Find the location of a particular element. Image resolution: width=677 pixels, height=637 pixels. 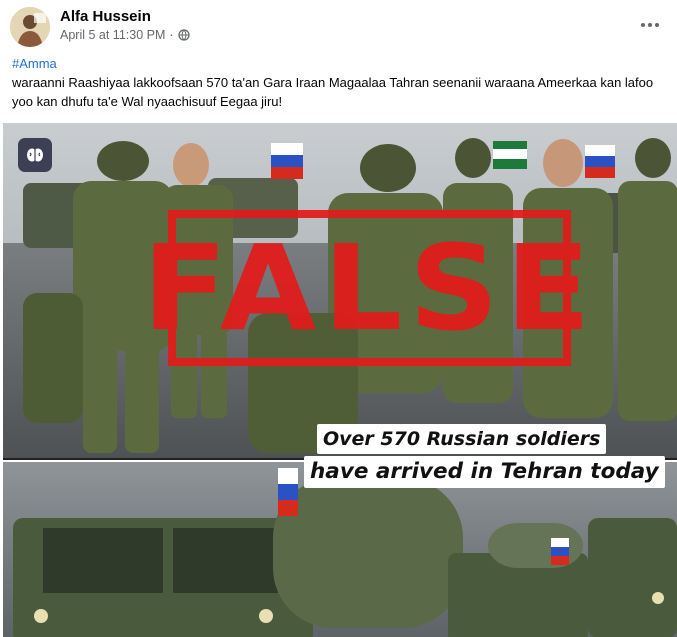

avatar is located at coordinates (30, 27).